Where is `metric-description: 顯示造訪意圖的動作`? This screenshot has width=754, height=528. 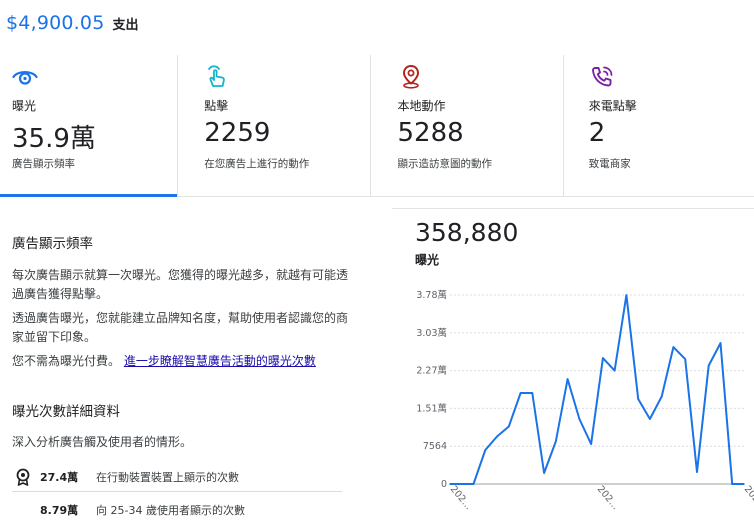
metric-description: 顯示造訪意圖的動作 is located at coordinates (445, 164).